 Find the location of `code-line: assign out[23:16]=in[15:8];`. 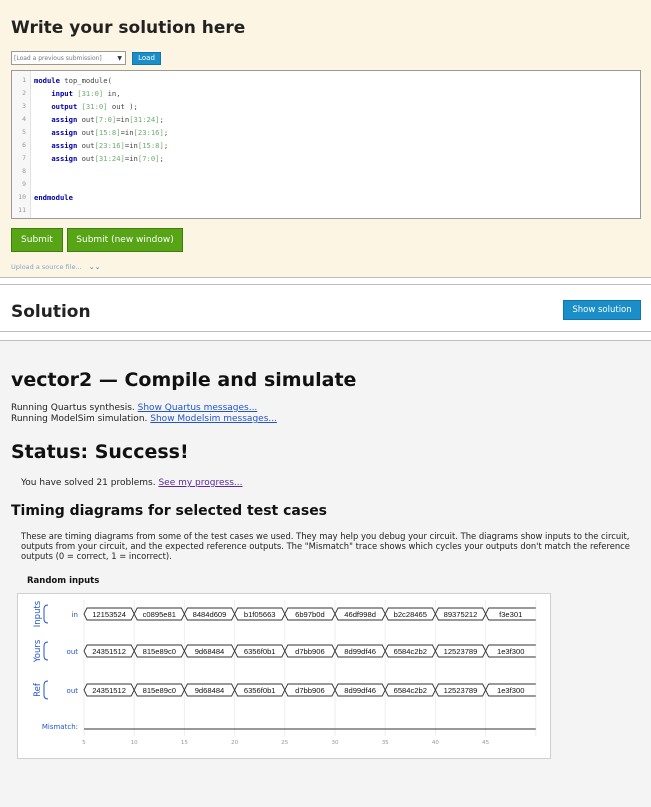

code-line: assign out[23:16]=in[15:8]; is located at coordinates (101, 145).